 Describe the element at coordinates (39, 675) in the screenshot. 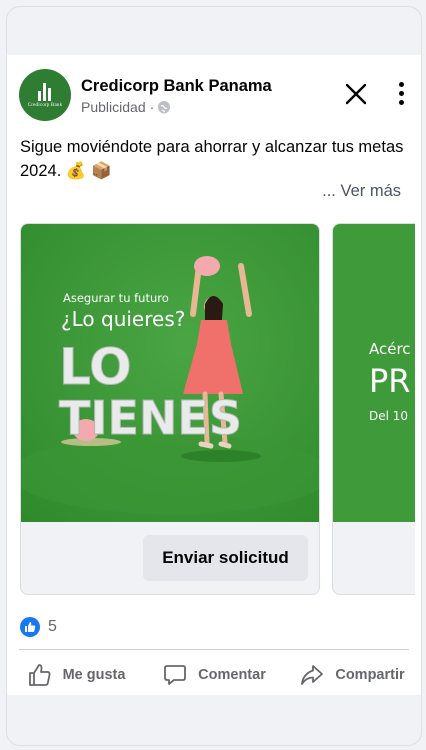

I see `thumbs-up-icon` at that location.